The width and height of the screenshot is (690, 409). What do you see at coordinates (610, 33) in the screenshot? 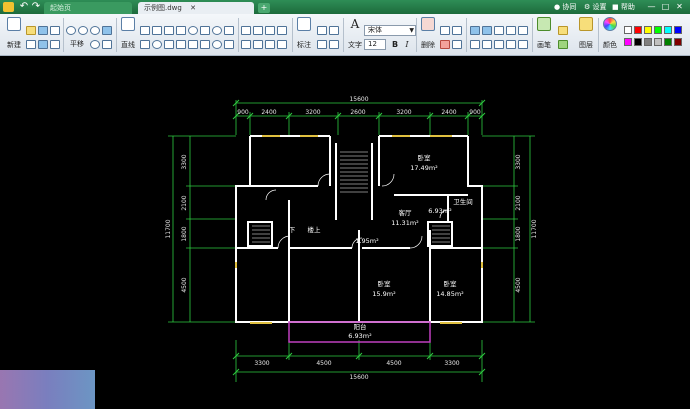
I see `color-button: 颜色` at bounding box center [610, 33].